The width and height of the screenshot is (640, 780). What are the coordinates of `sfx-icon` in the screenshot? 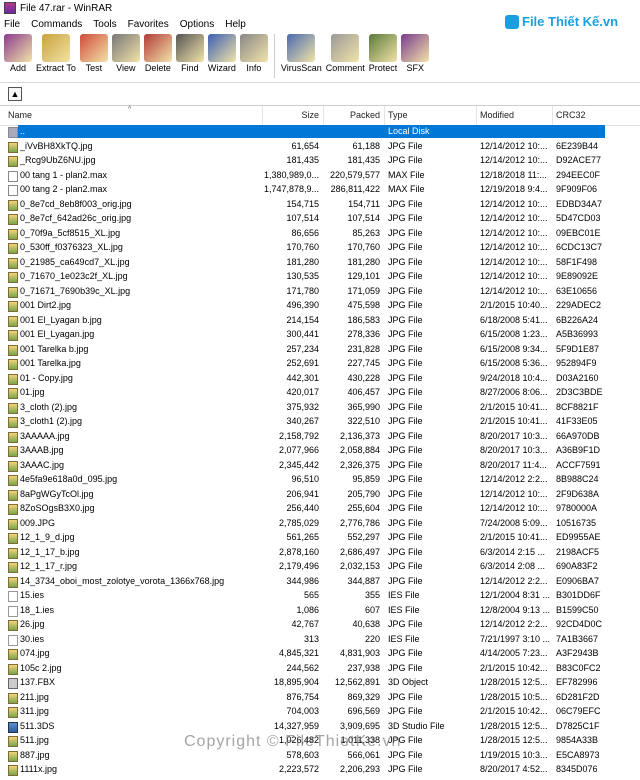 It's located at (415, 48).